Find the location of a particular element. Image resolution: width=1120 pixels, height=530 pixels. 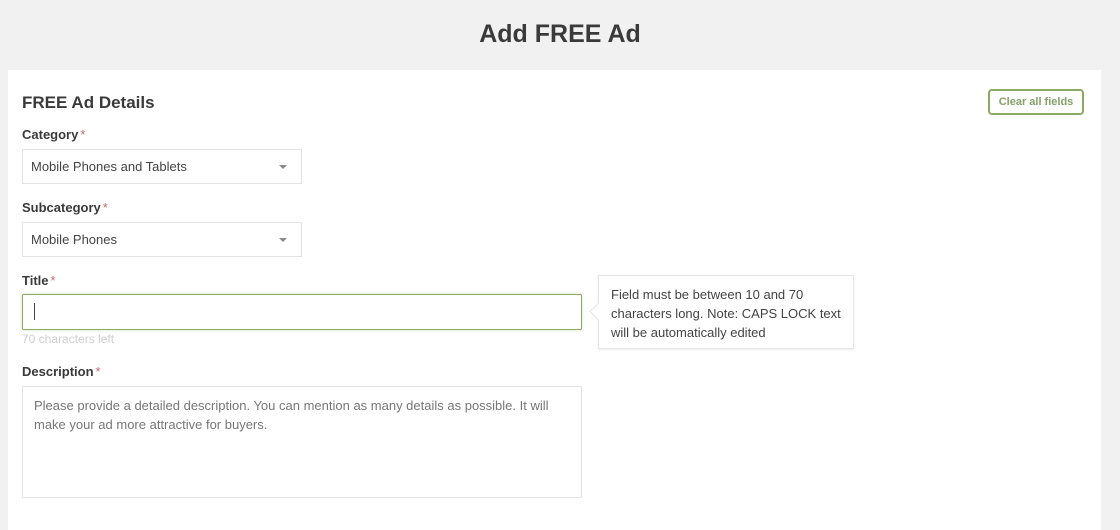

title-label: Title * is located at coordinates (39, 280).